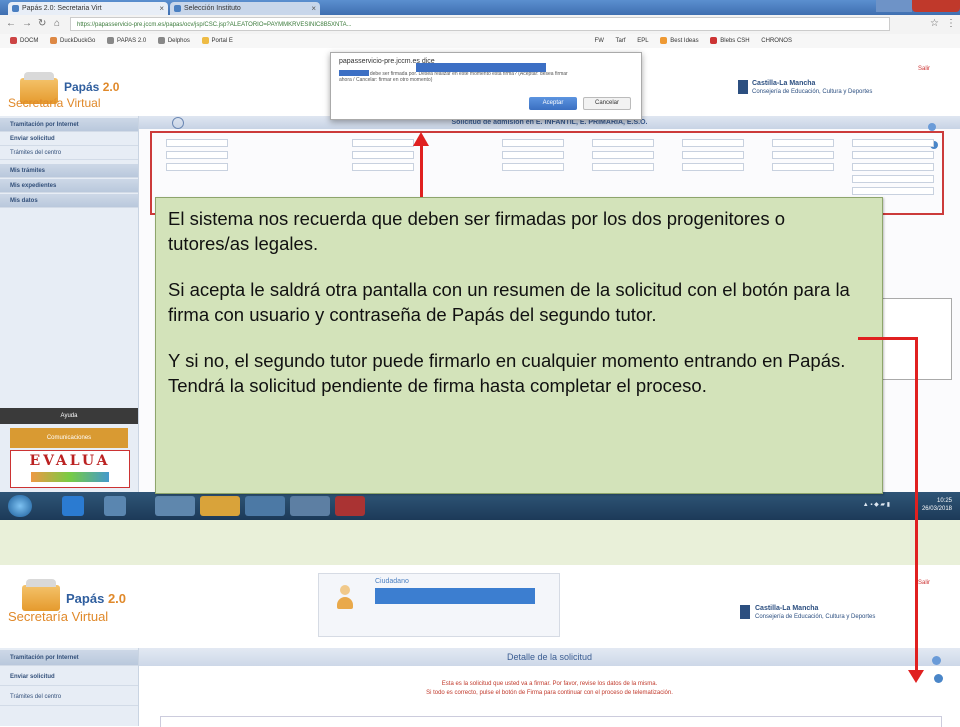 Image resolution: width=960 pixels, height=727 pixels. I want to click on os-taskbar: ▲ ▪ ◆ ▰ ▮ 10:25 26/03/2018, so click(480, 506).